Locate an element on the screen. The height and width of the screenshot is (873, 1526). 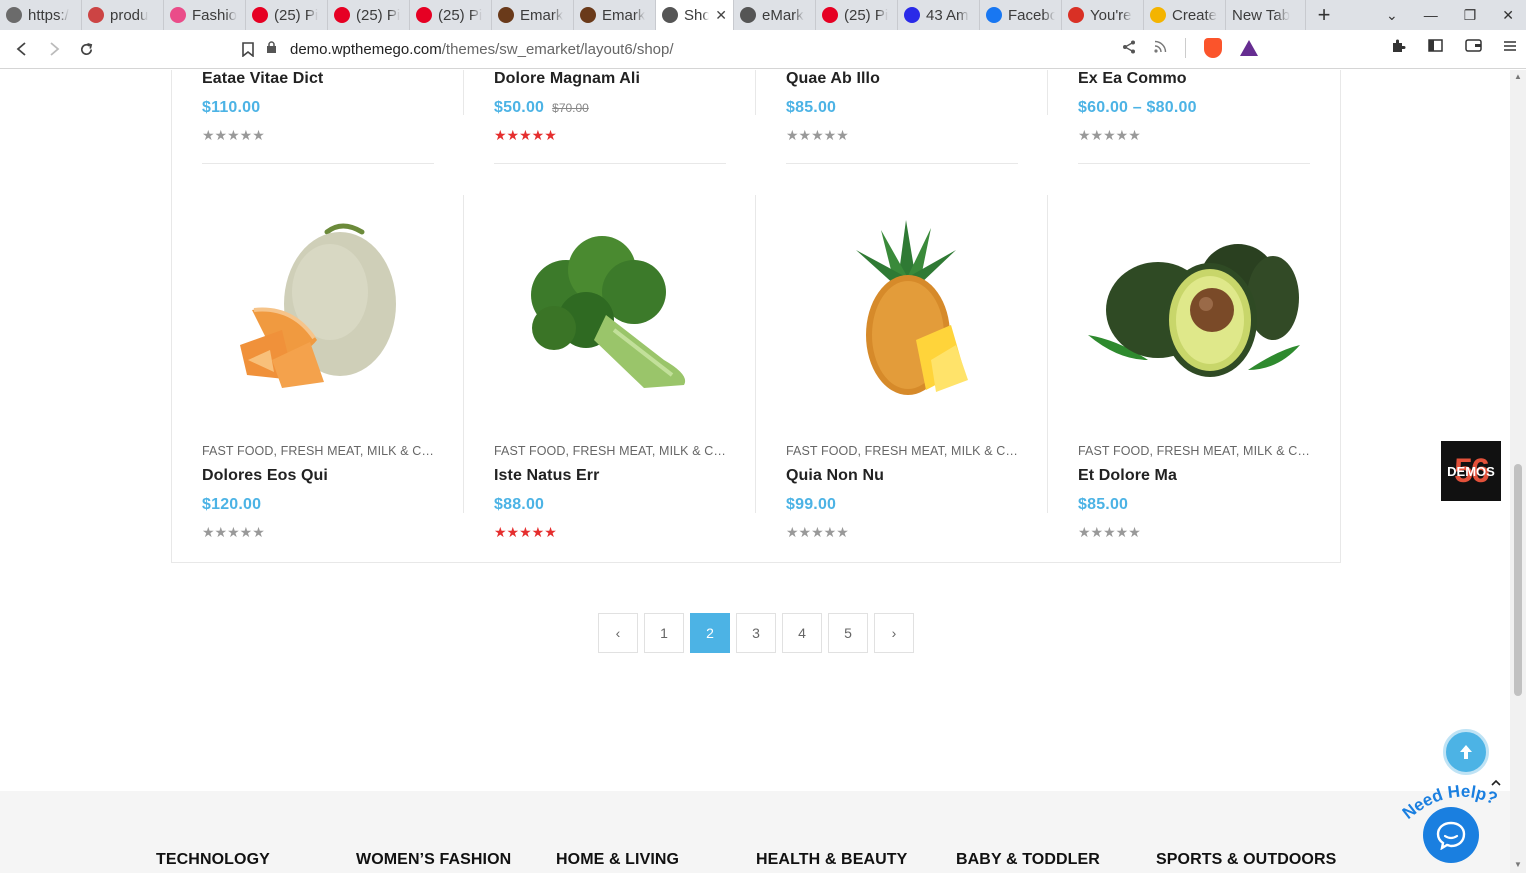
page-4-button: 4 is located at coordinates (802, 633).